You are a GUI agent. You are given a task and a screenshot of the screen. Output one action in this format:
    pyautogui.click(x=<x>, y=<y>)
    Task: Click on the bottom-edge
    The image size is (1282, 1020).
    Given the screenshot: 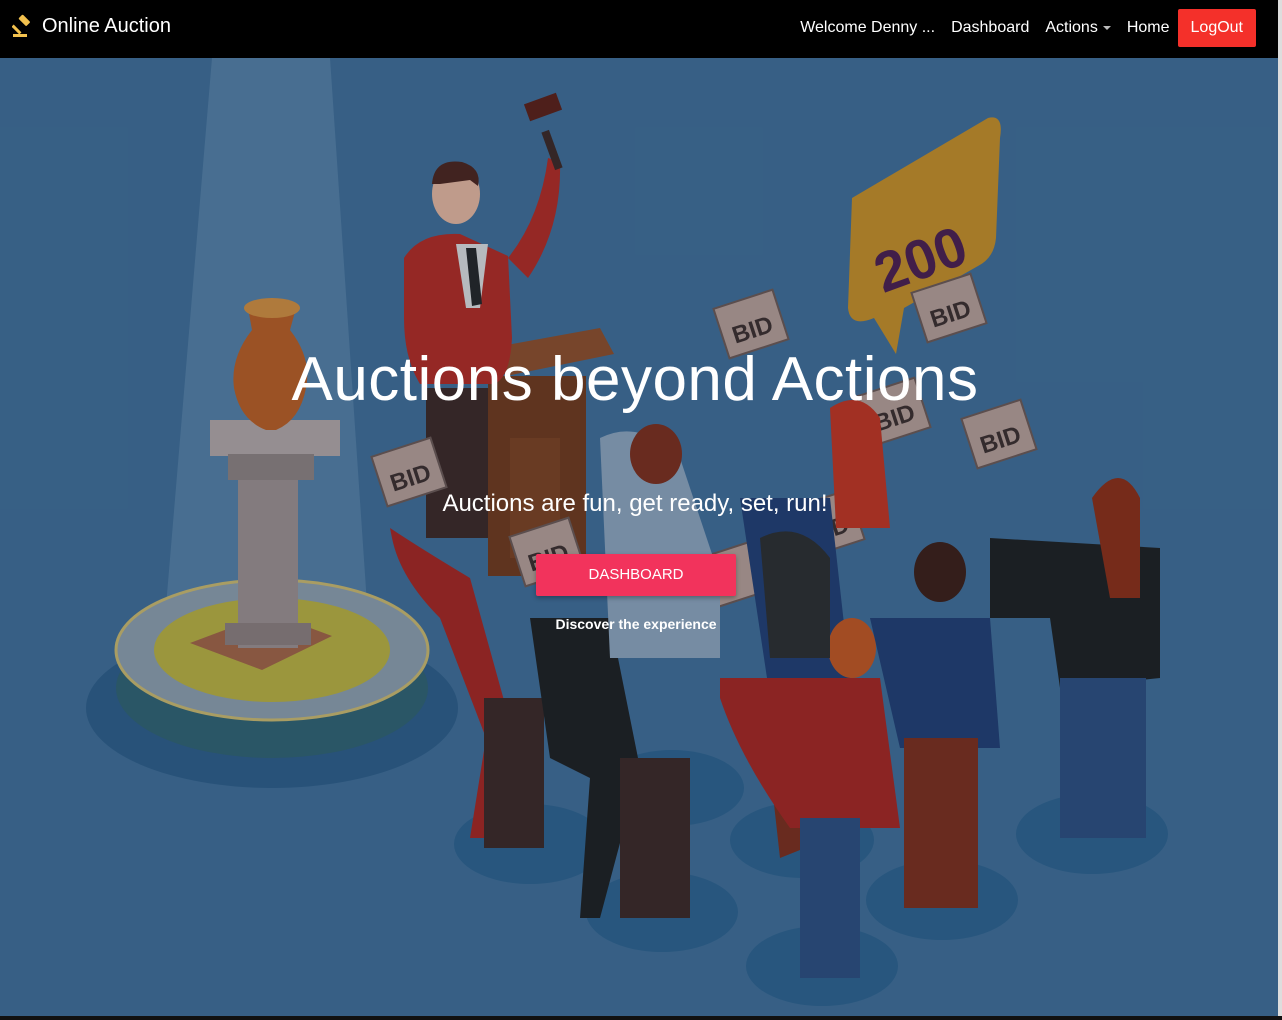 What is the action you would take?
    pyautogui.click(x=641, y=1018)
    